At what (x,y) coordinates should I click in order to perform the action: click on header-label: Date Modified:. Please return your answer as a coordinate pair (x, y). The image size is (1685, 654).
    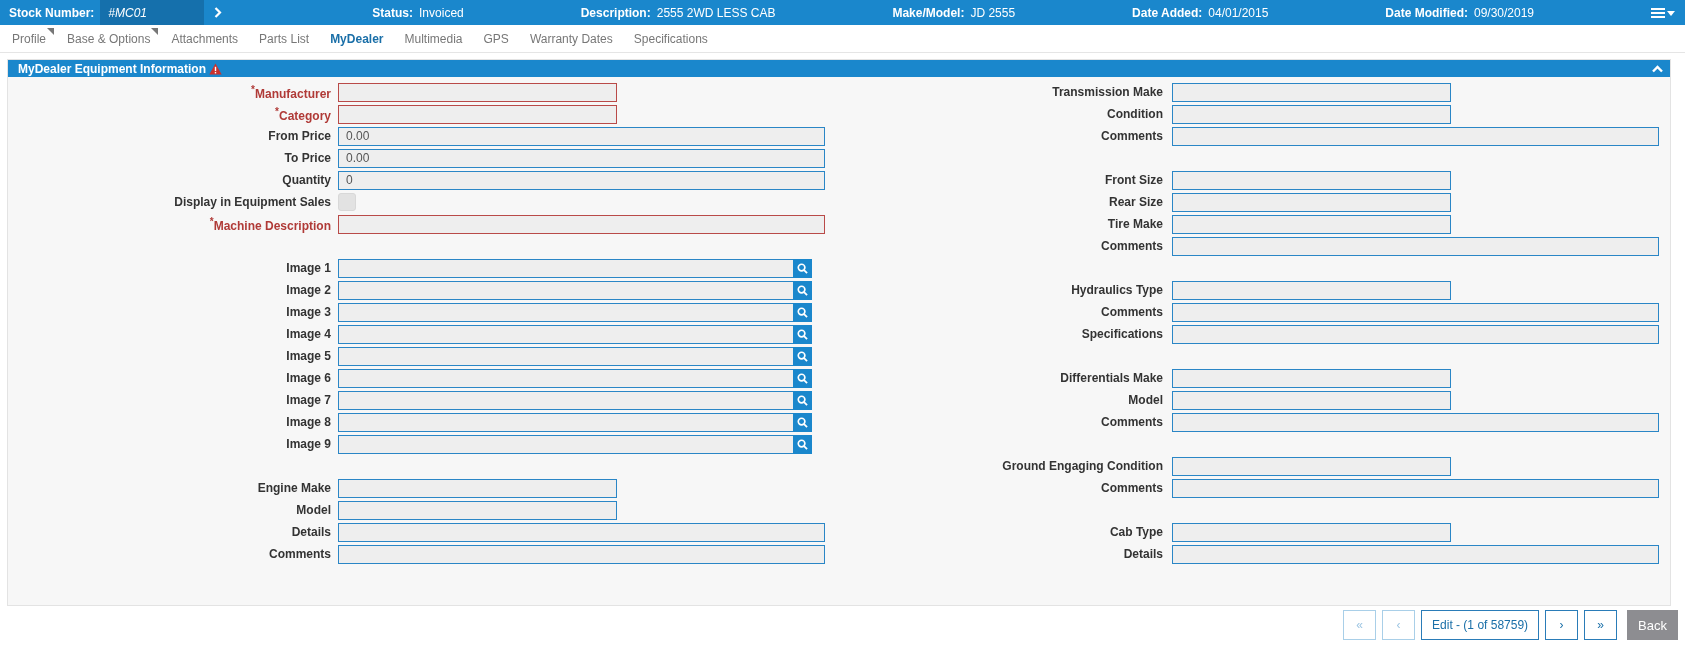
    Looking at the image, I should click on (1426, 12).